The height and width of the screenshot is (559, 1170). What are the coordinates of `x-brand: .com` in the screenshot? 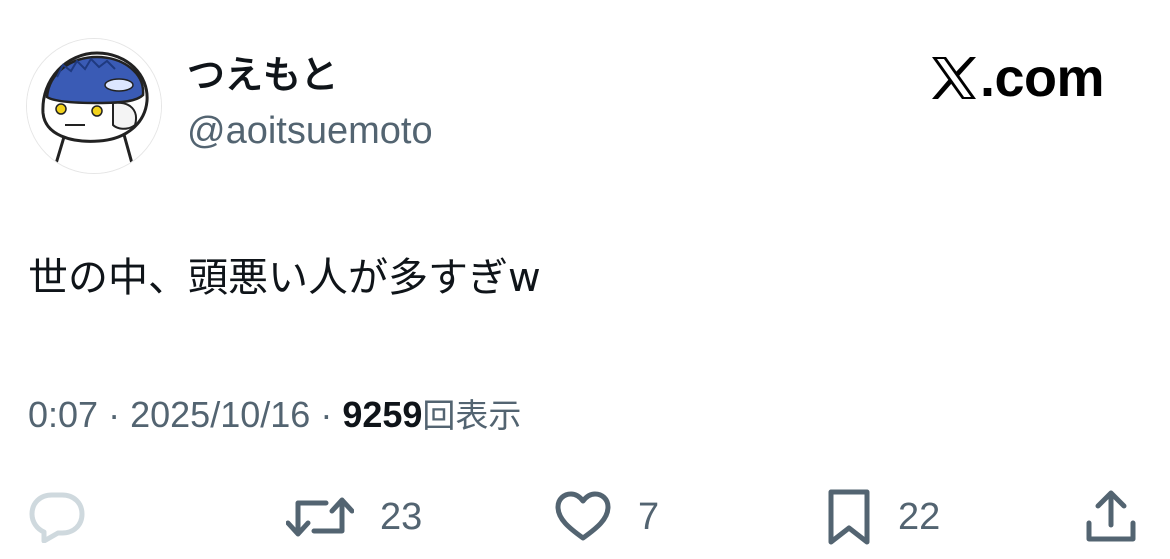 It's located at (1017, 78).